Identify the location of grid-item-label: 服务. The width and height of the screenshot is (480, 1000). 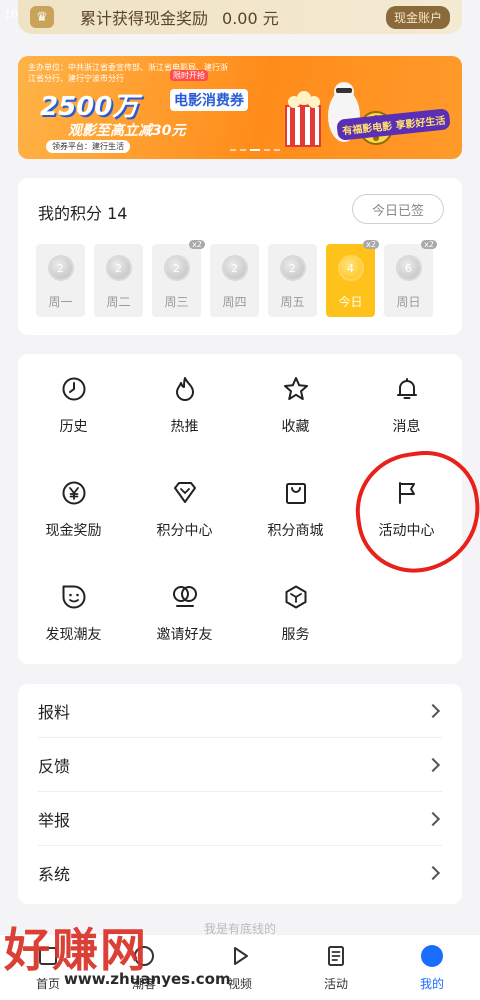
(295, 635).